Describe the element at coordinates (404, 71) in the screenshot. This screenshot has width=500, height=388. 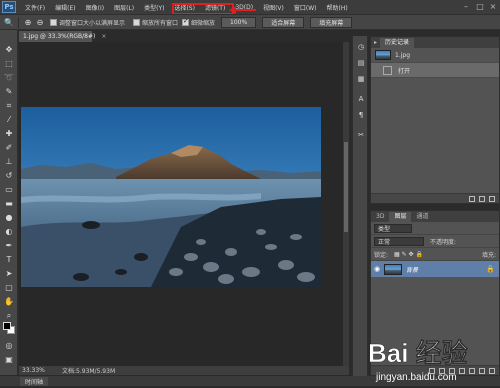
I see `history-state-label: 打开` at that location.